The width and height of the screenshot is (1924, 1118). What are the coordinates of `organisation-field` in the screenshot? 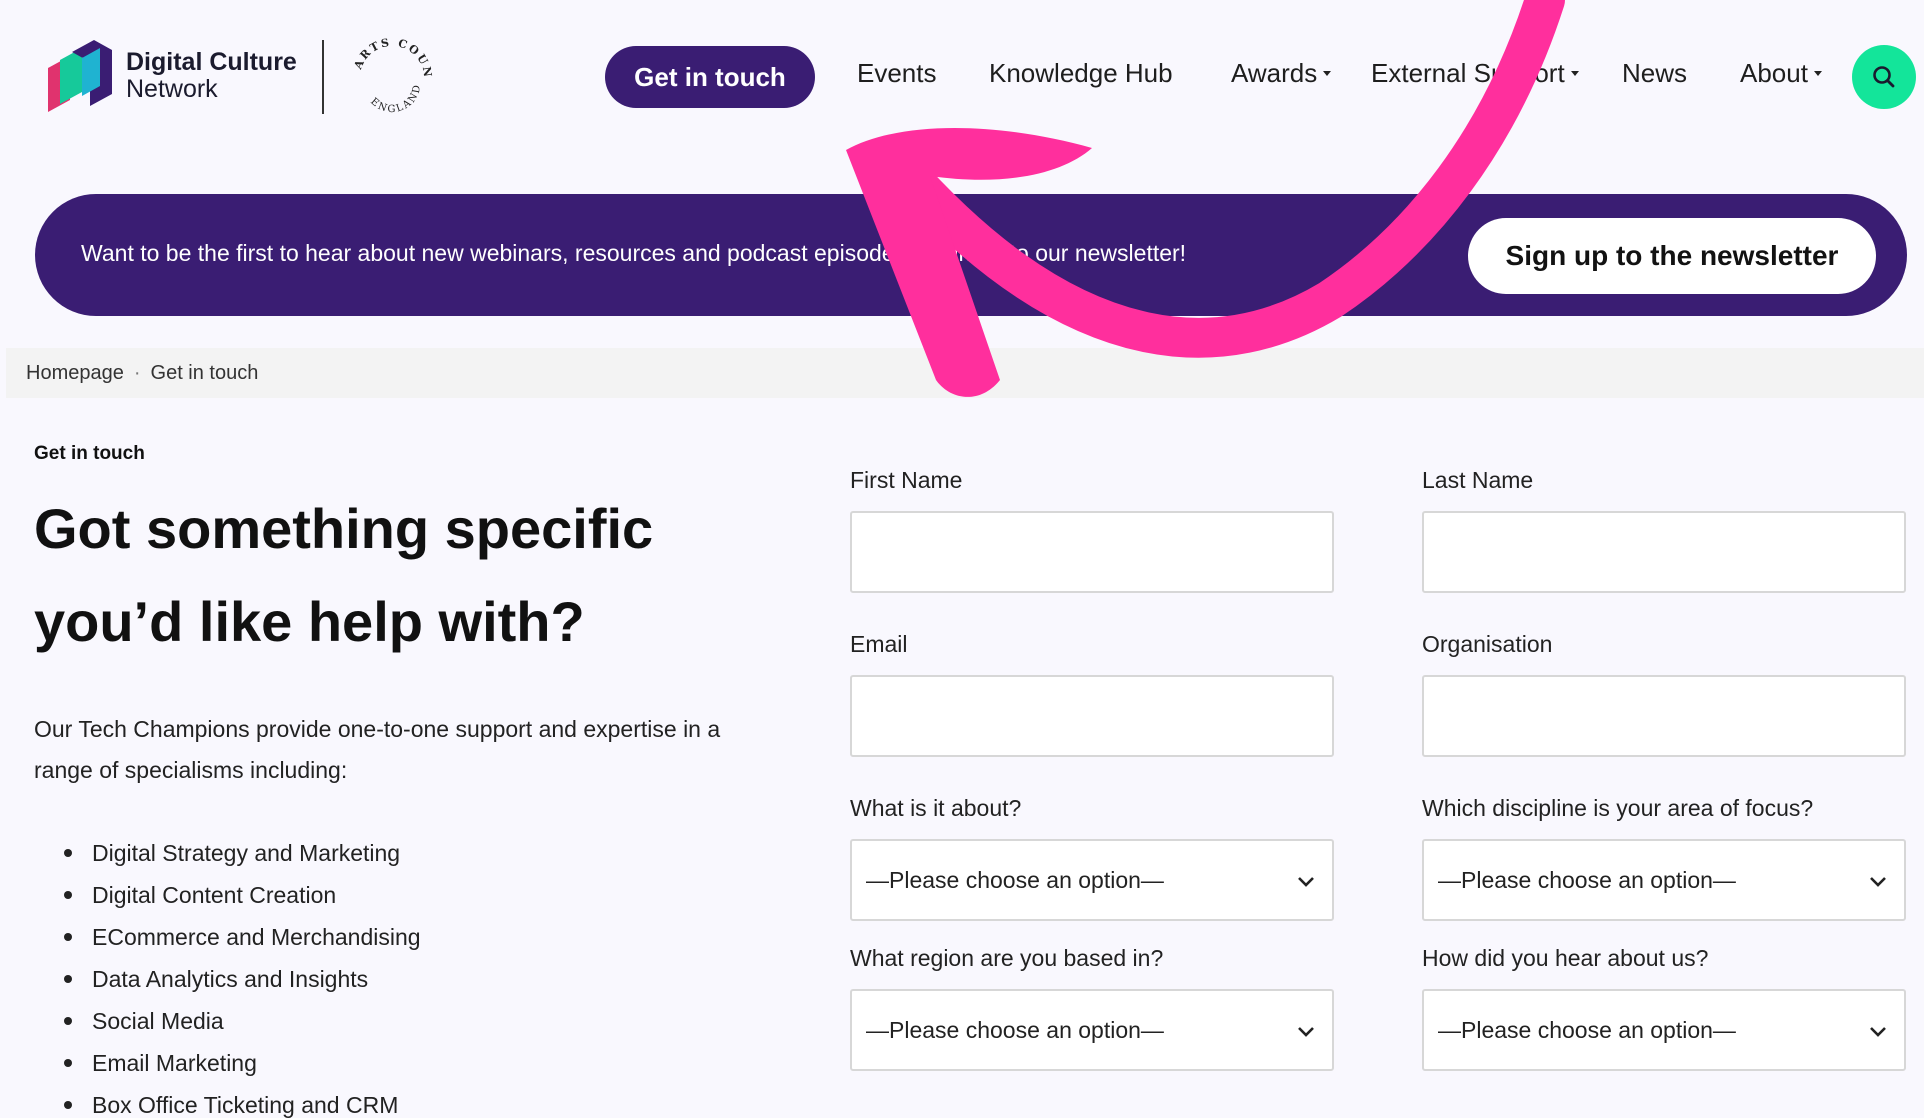 It's located at (1664, 716).